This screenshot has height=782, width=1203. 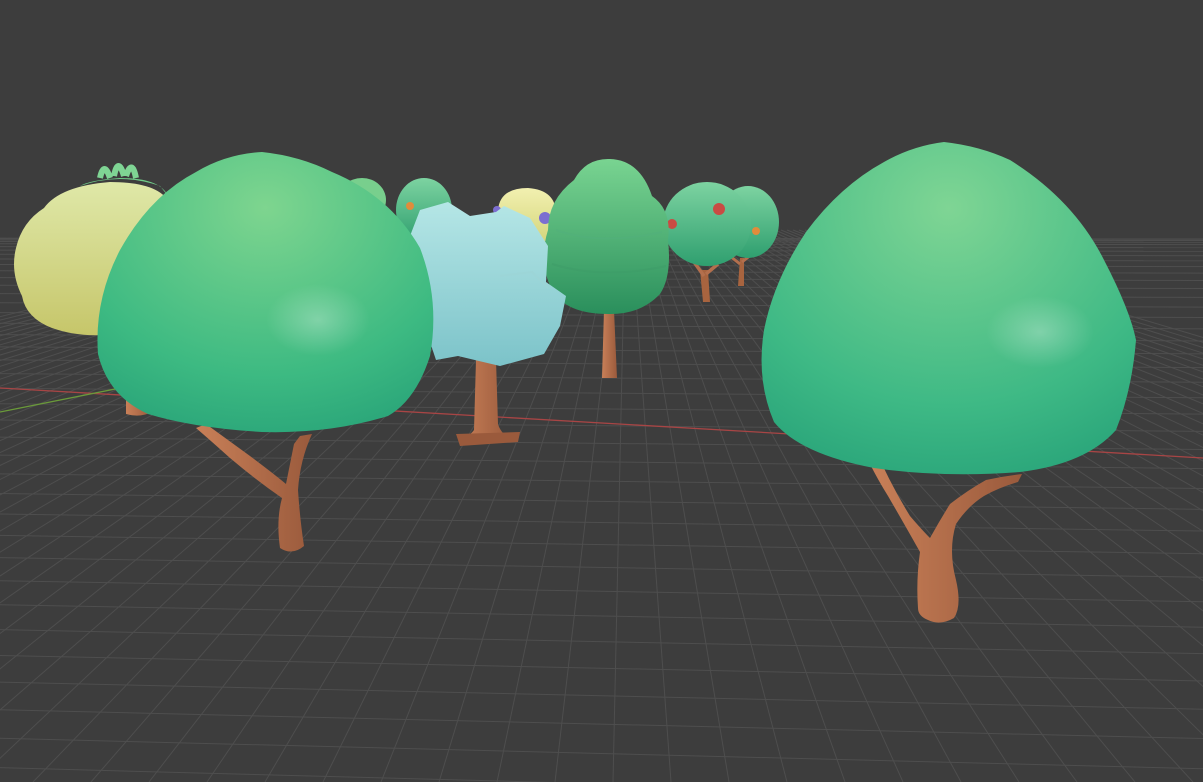 What do you see at coordinates (606, 268) in the screenshot?
I see `tree-tall-pine` at bounding box center [606, 268].